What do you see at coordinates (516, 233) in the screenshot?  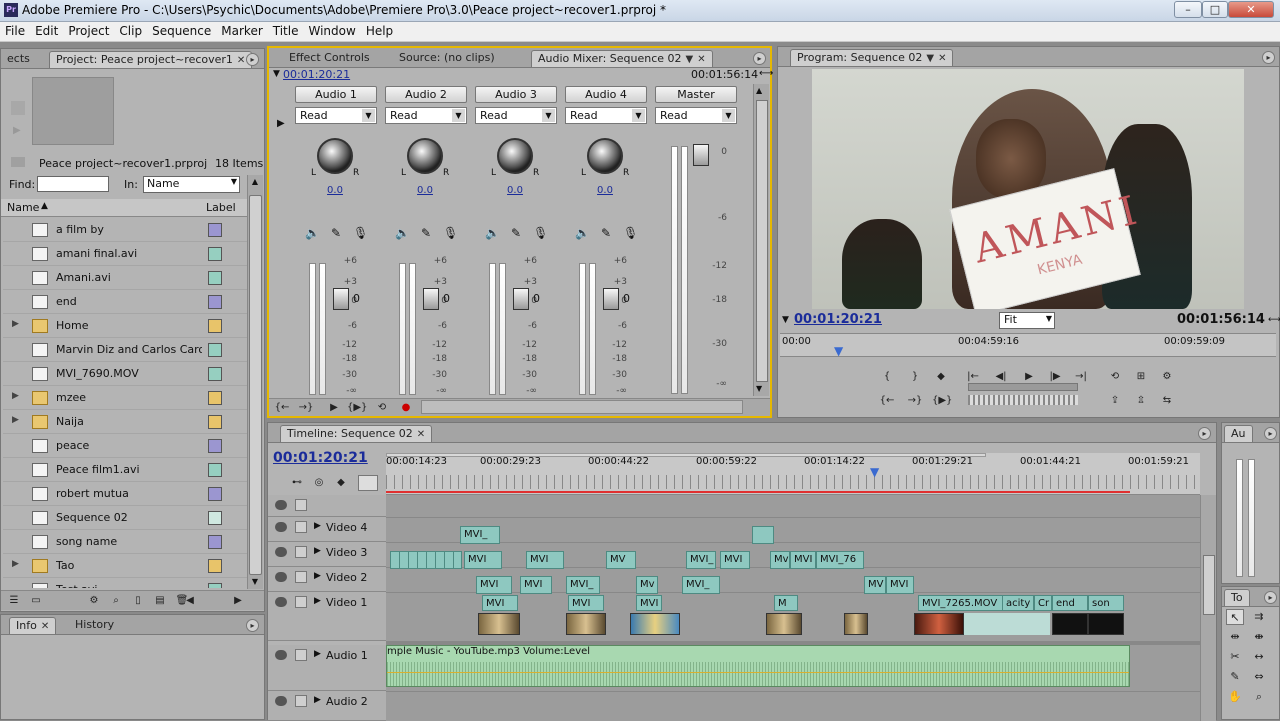 I see `solo-track-icon: ✎` at bounding box center [516, 233].